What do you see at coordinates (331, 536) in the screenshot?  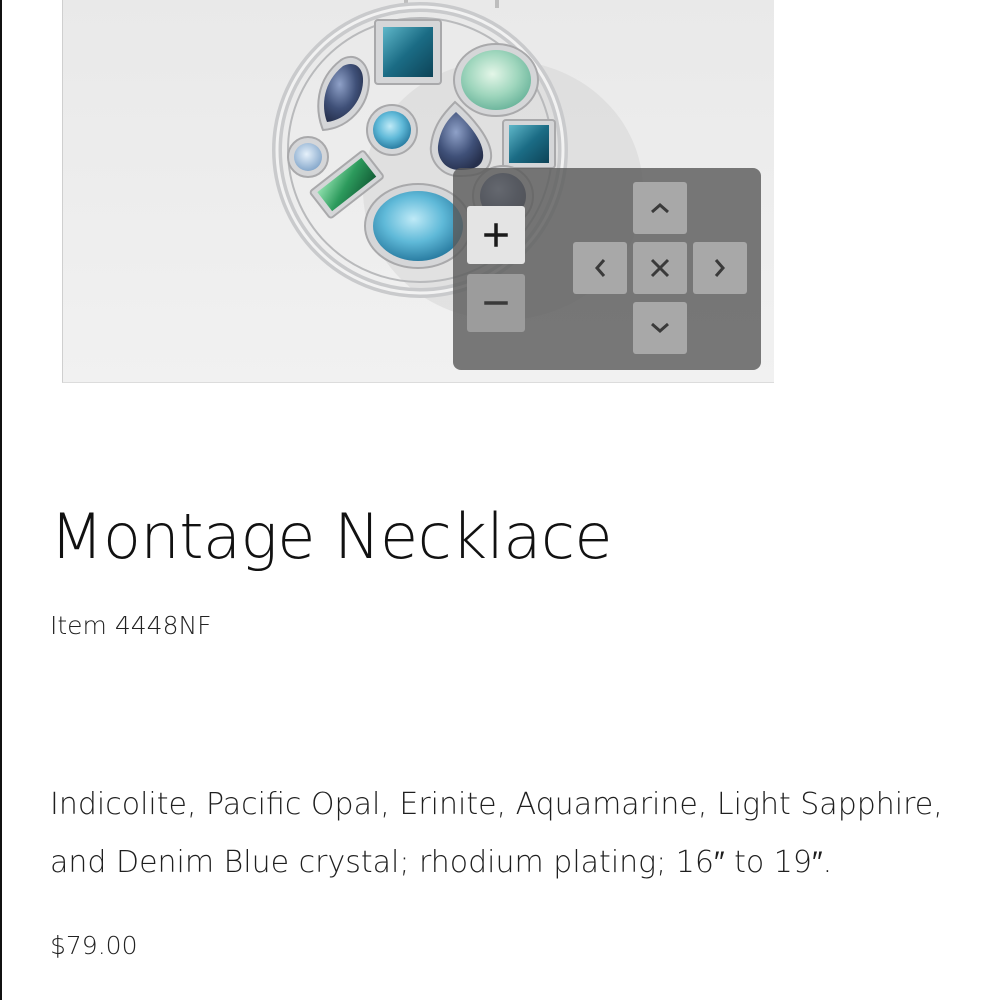 I see `product-title: Montage Necklace` at bounding box center [331, 536].